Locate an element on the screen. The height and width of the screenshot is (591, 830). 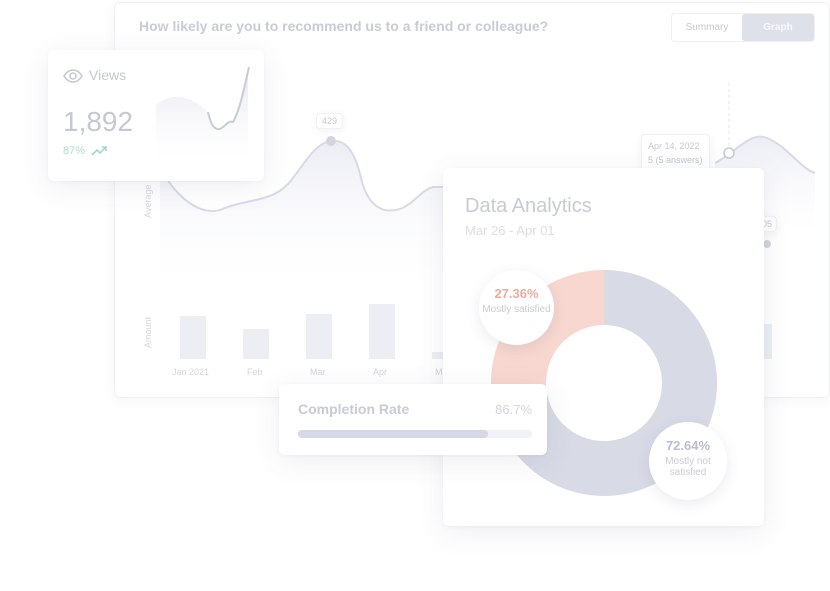
bar-apr is located at coordinates (382, 331).